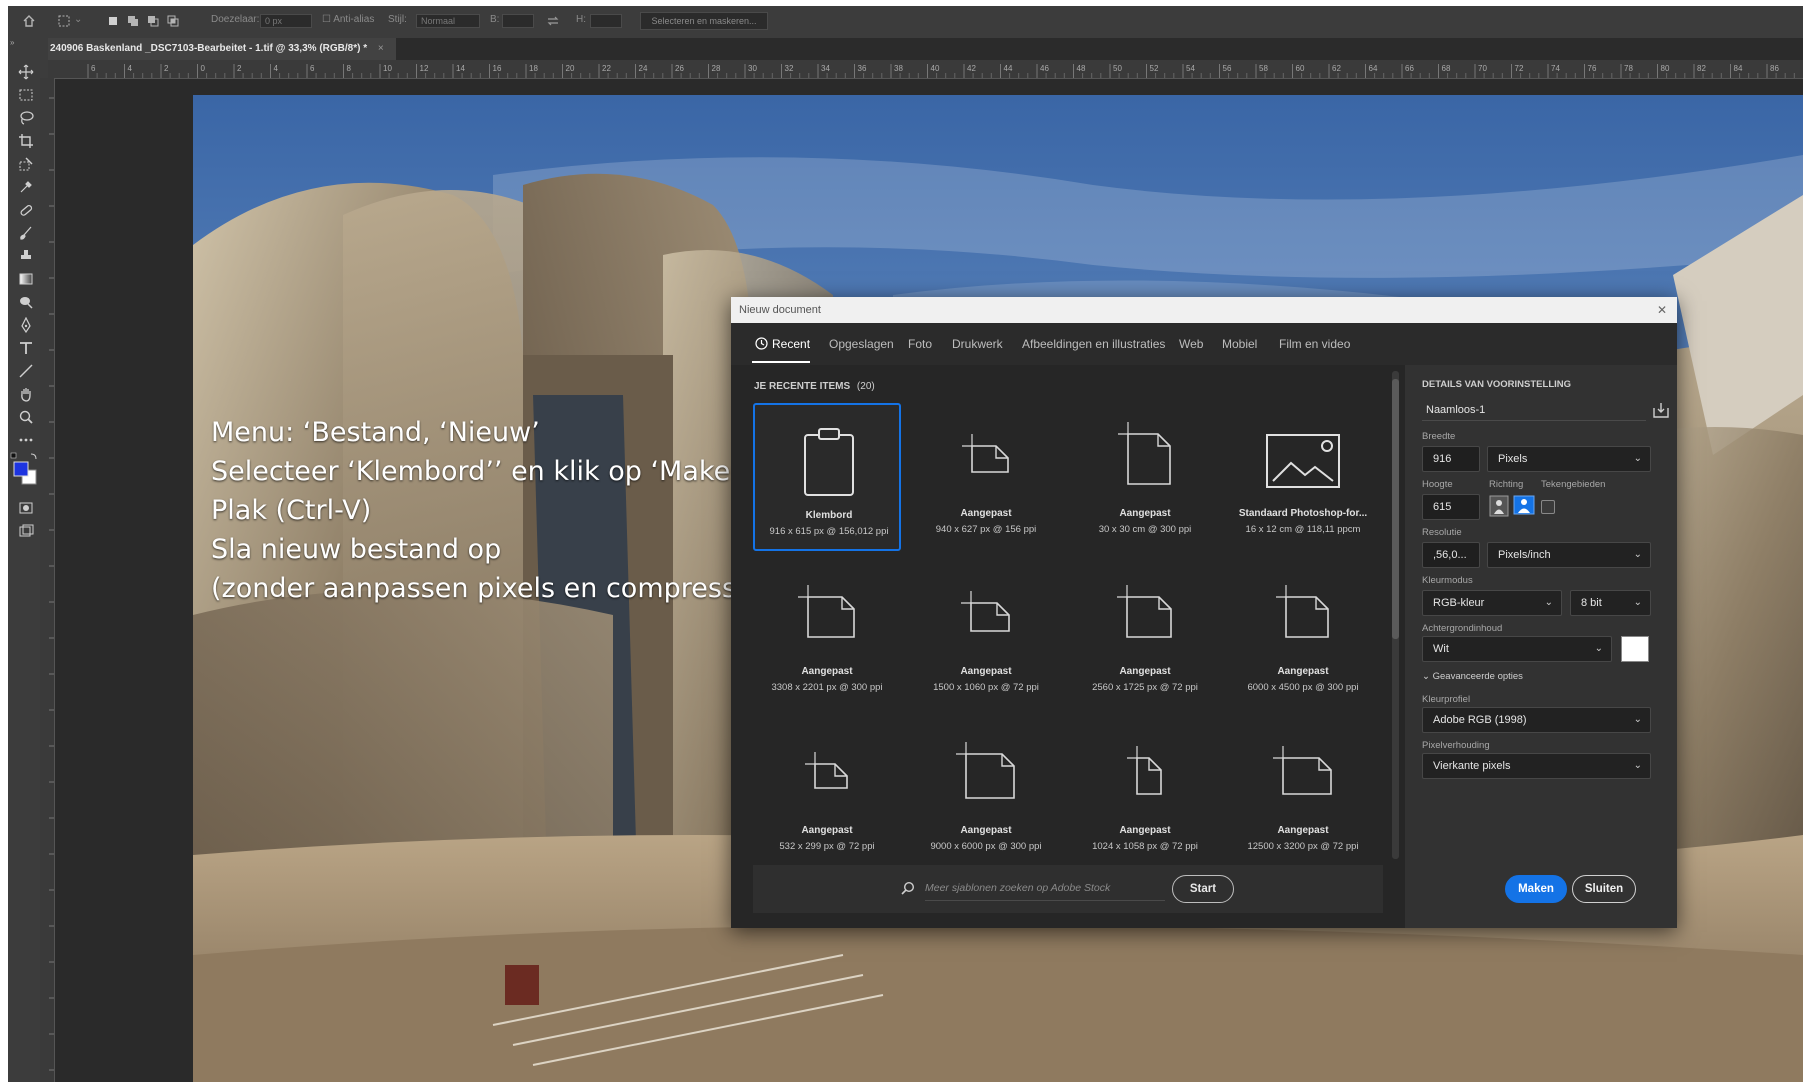 The height and width of the screenshot is (1082, 1803). I want to click on color-mode-select: RGB-kleur ⌄, so click(1492, 603).